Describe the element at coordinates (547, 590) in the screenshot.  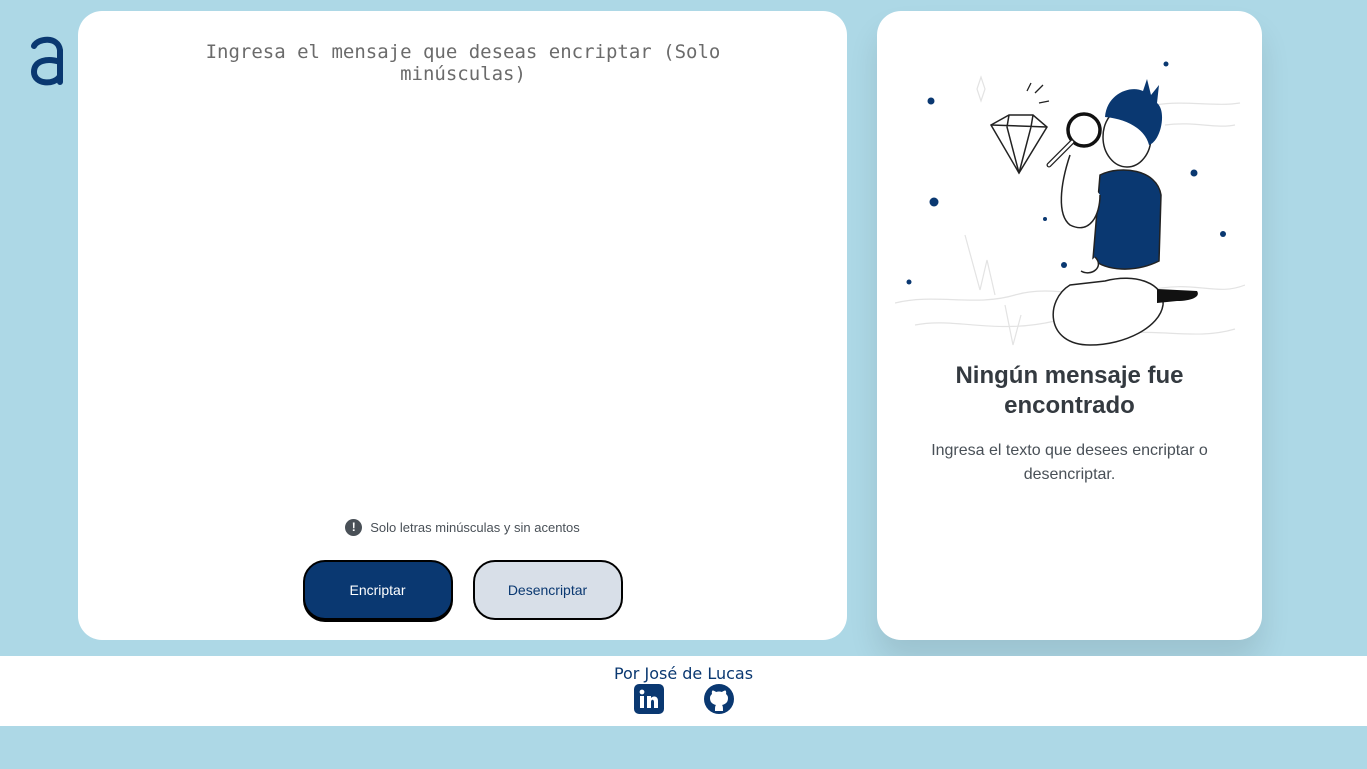
I see `decrypt-button: Desencriptar` at that location.